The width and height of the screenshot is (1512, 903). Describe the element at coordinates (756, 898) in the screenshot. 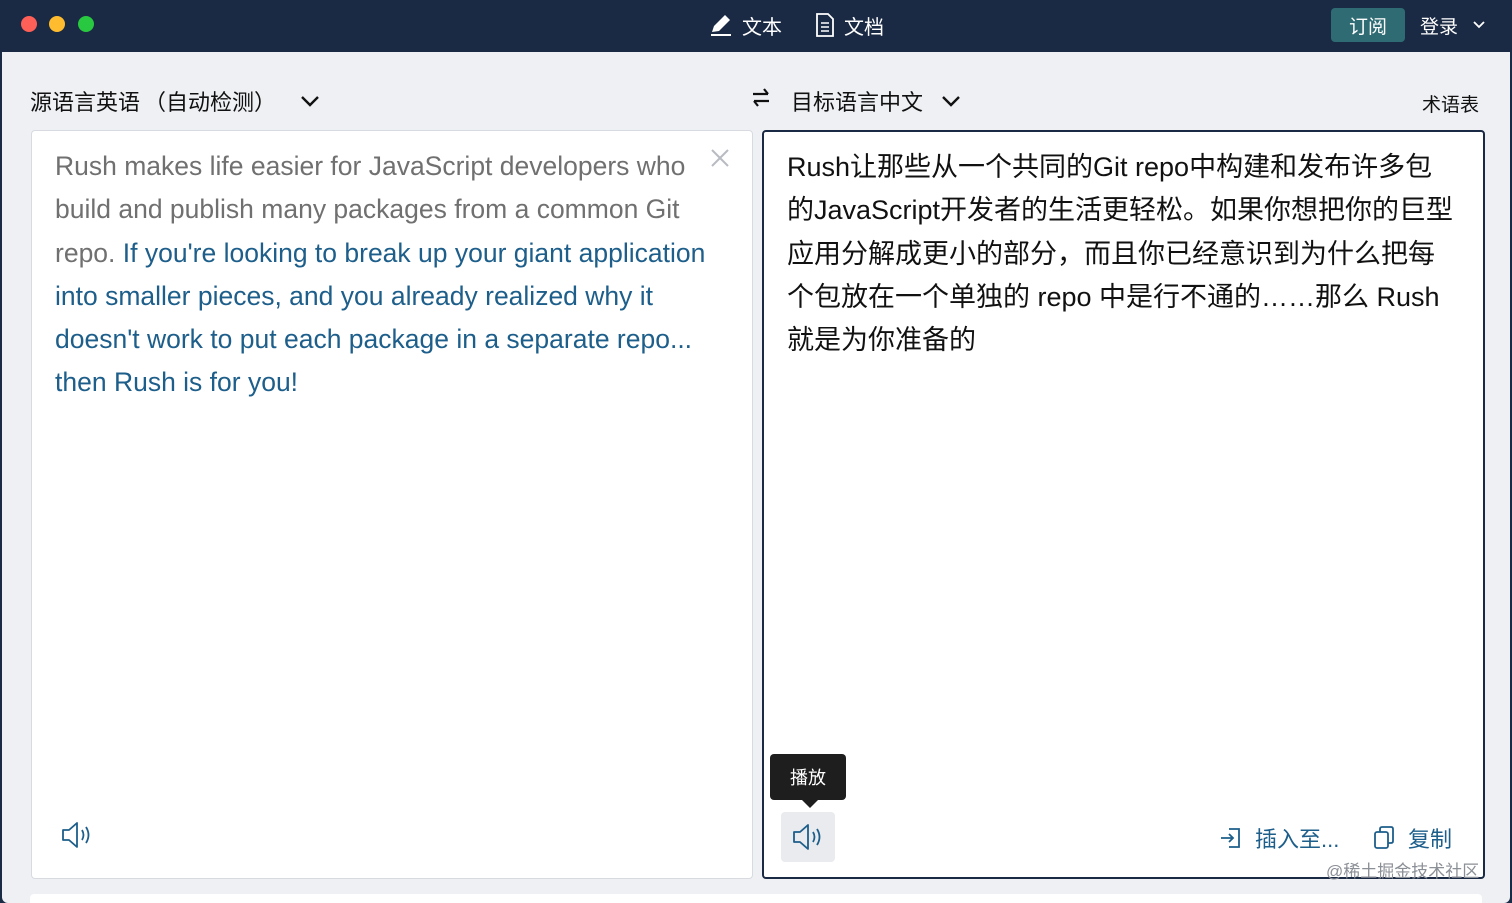

I see `bottom-panel-edge` at that location.